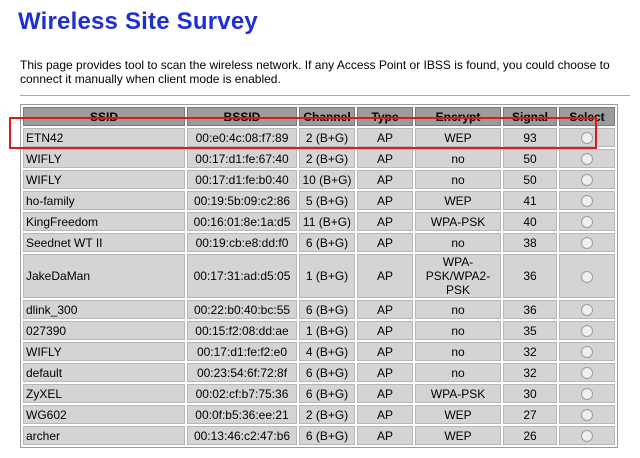 Image resolution: width=640 pixels, height=458 pixels. Describe the element at coordinates (104, 116) in the screenshot. I see `col-ssid-header: SSID` at that location.